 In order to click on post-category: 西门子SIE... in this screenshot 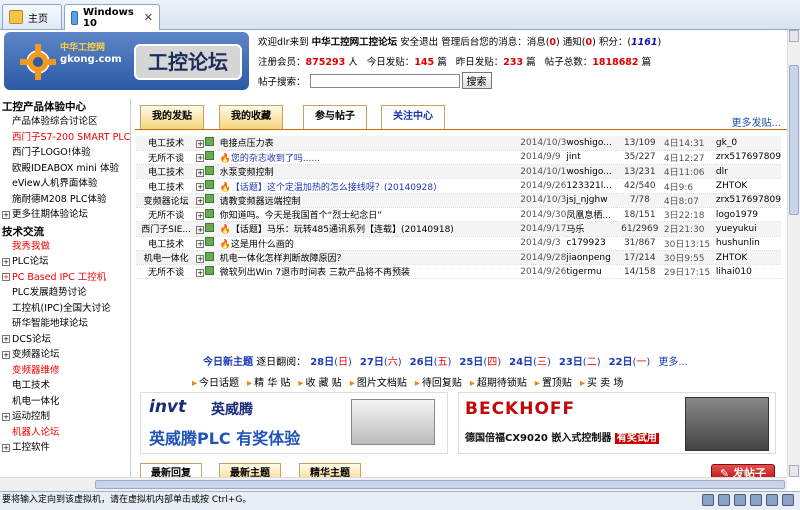, I will do `click(166, 229)`.